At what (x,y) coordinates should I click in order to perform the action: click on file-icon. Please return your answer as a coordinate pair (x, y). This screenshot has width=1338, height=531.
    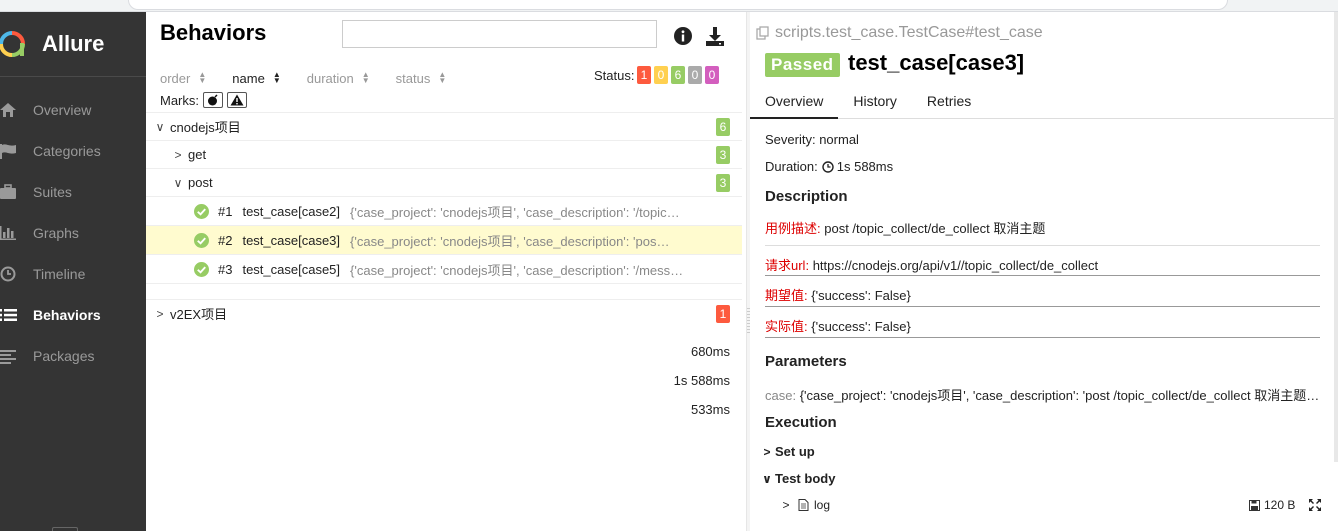
    Looking at the image, I should click on (803, 505).